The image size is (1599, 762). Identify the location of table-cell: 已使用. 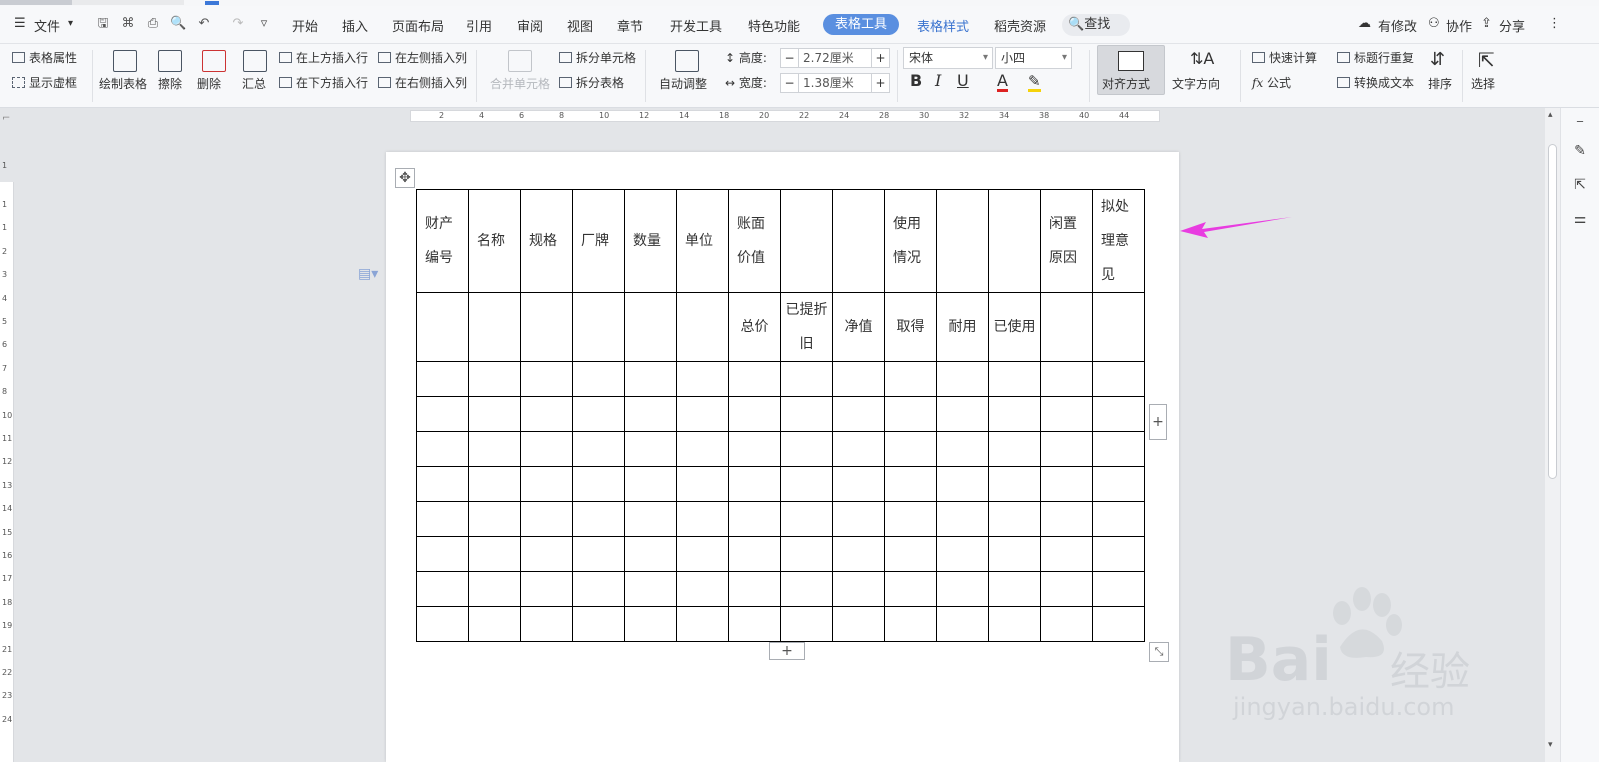
(1014, 327).